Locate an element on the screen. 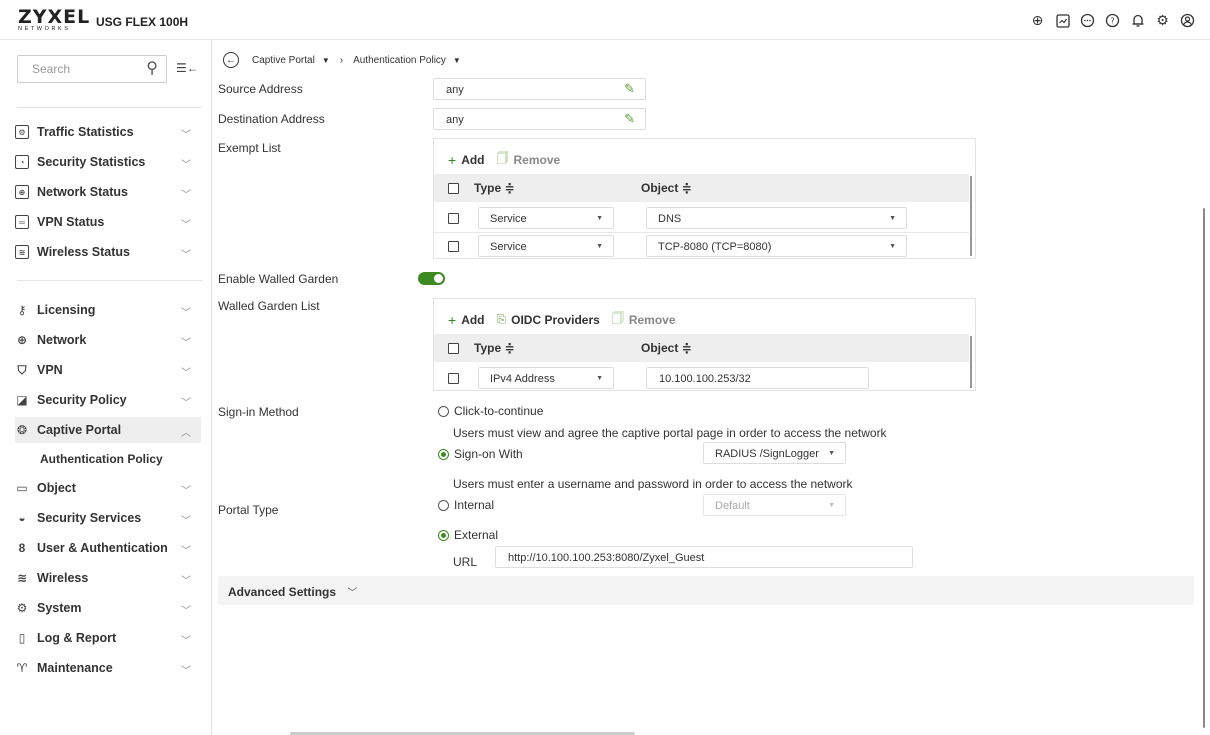 Image resolution: width=1210 pixels, height=735 pixels. sidebar-item-label: VPN is located at coordinates (50, 370).